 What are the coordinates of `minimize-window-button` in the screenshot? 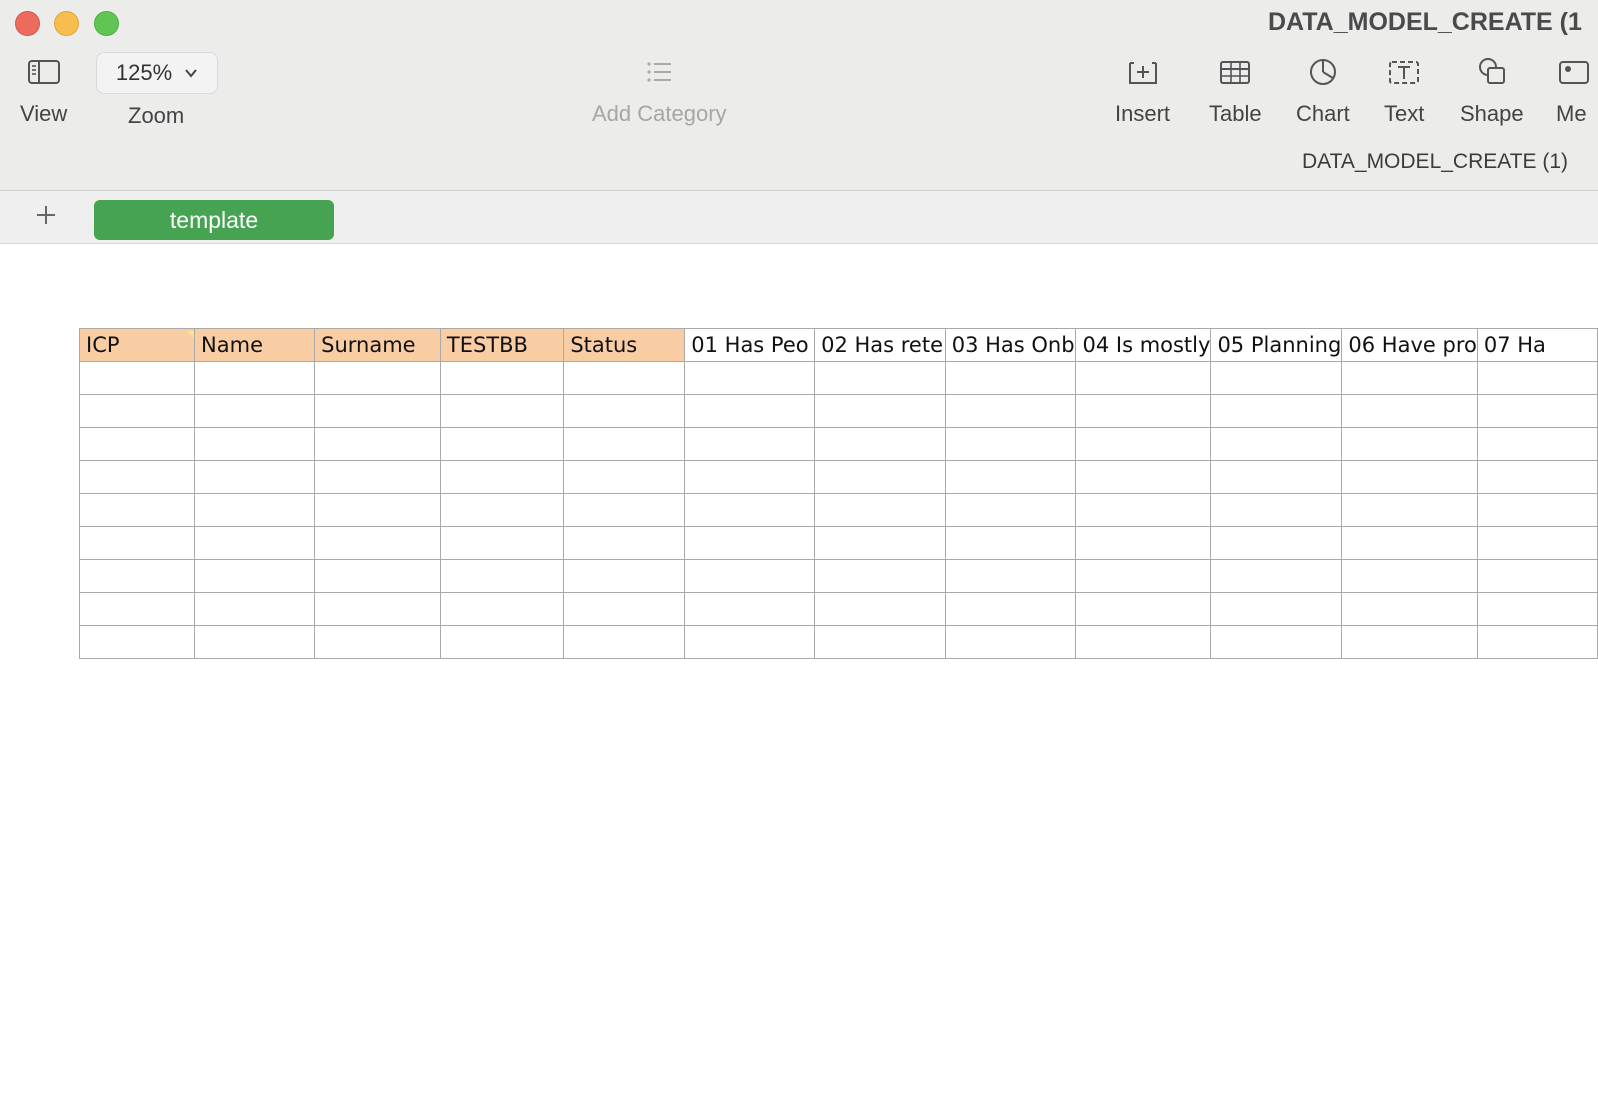 It's located at (66, 23).